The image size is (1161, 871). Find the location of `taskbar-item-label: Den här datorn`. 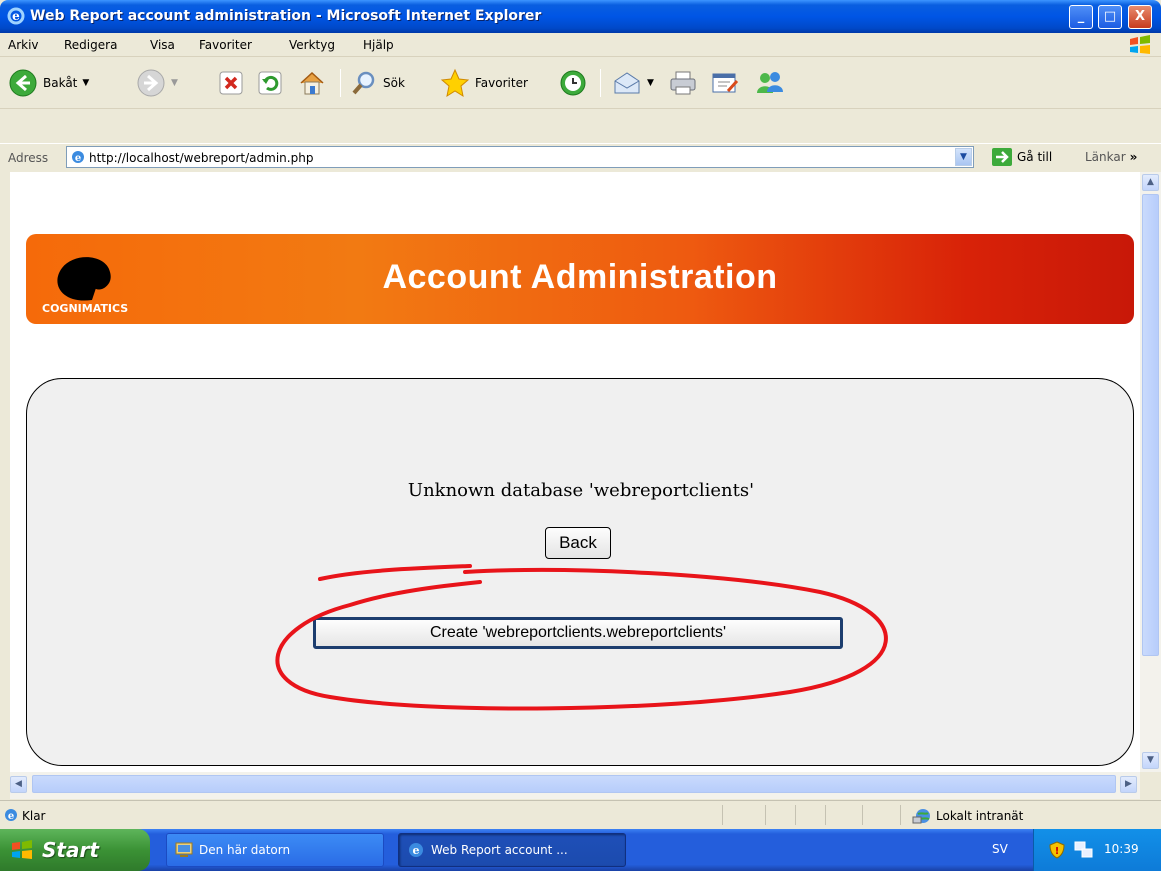

taskbar-item-label: Den här datorn is located at coordinates (245, 850).